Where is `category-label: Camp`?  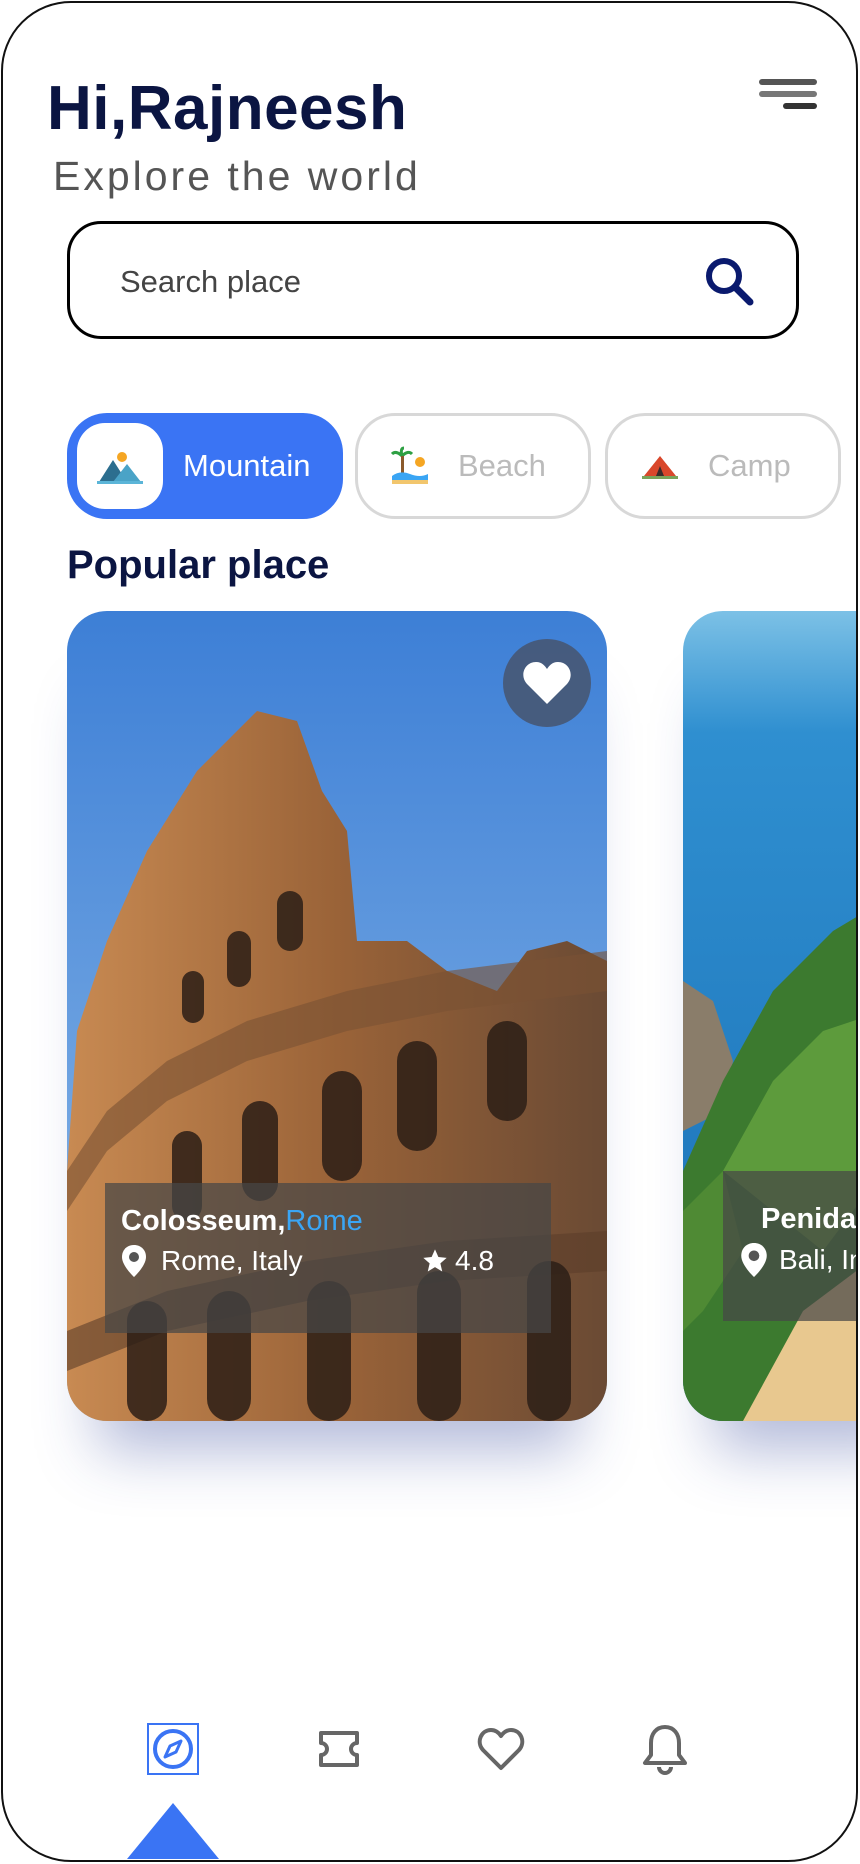
category-label: Camp is located at coordinates (749, 465).